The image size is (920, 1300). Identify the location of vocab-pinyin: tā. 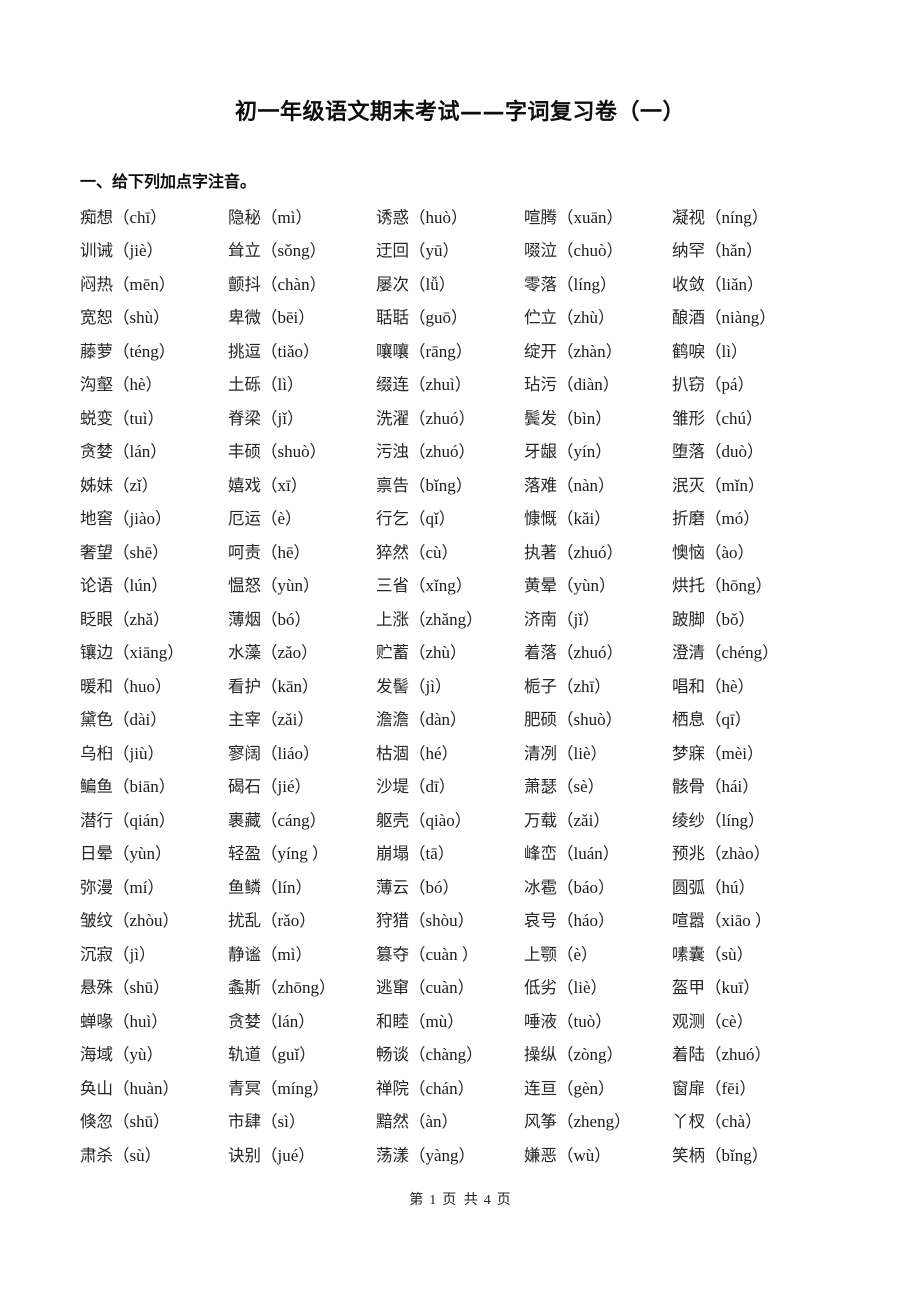
(431, 854).